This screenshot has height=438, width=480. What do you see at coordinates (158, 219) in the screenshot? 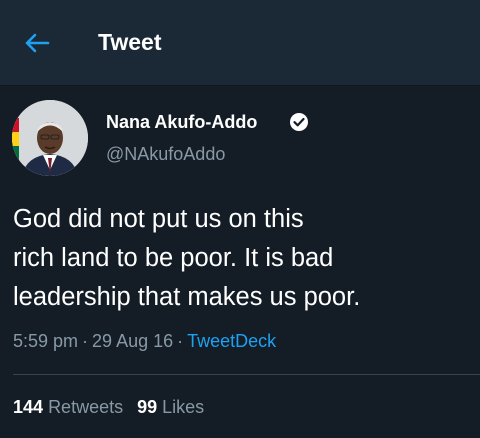
I see `tweet-text-line: God did not put us on this` at bounding box center [158, 219].